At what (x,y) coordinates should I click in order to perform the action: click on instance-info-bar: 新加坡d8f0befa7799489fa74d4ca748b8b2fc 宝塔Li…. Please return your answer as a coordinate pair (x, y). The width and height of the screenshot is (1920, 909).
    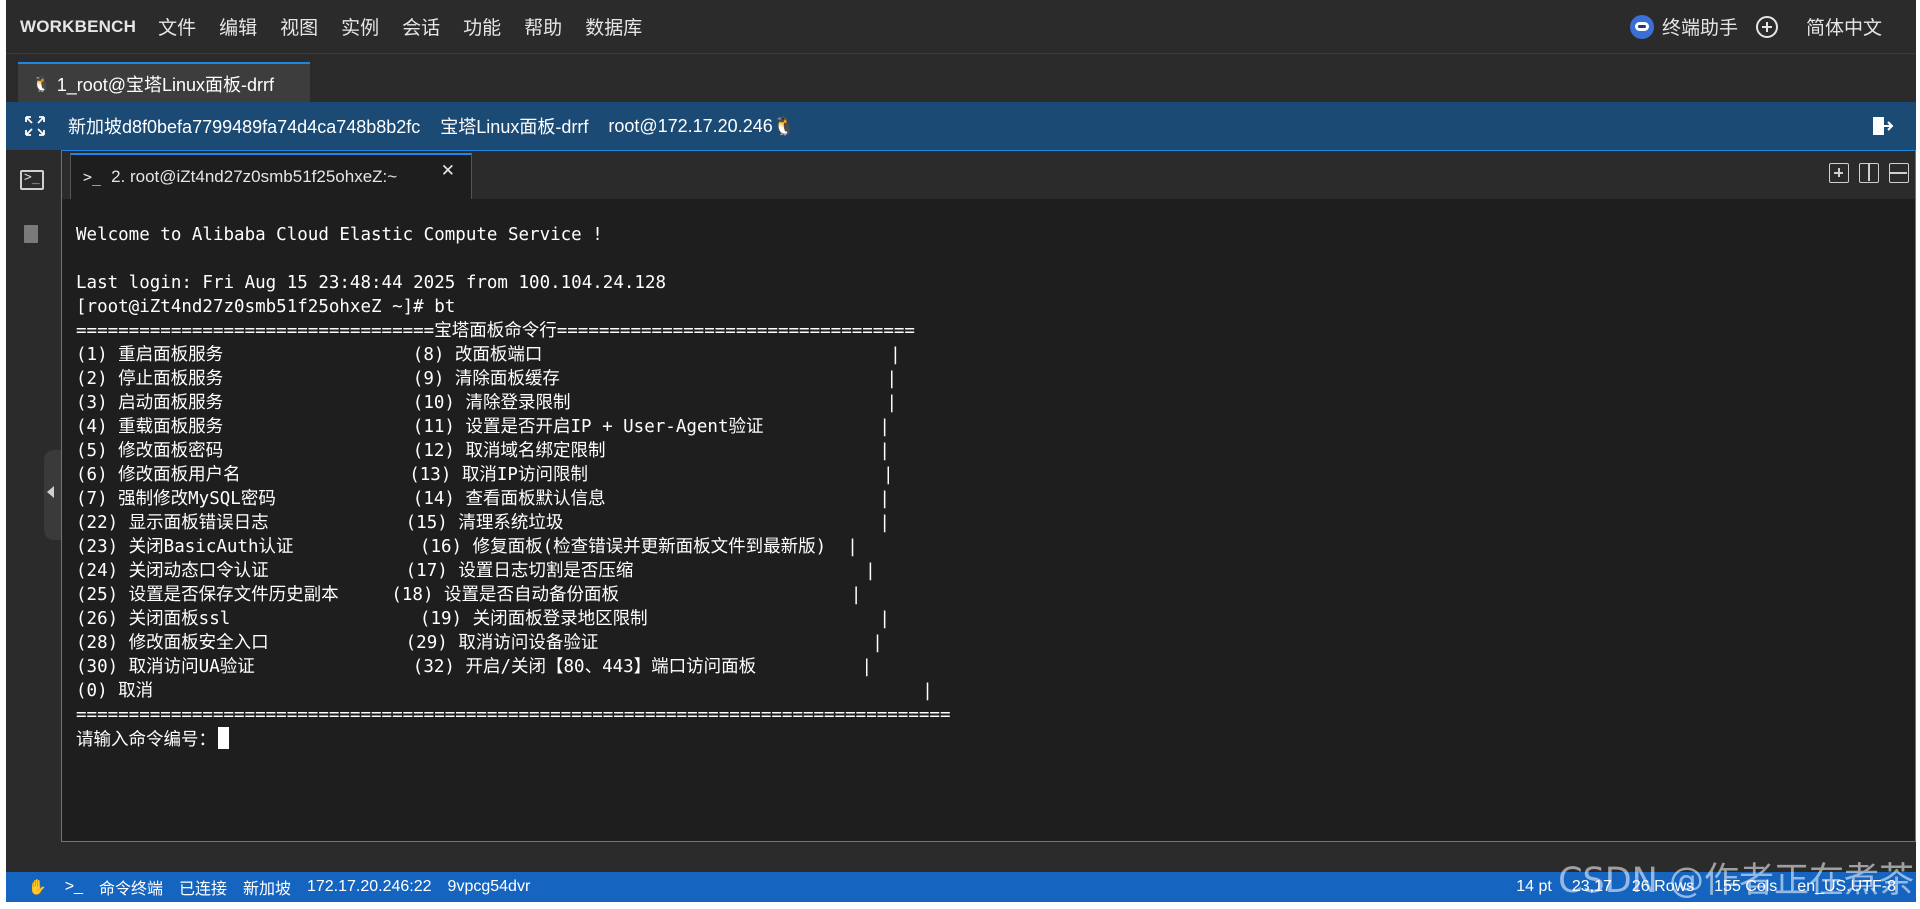
    Looking at the image, I should click on (961, 126).